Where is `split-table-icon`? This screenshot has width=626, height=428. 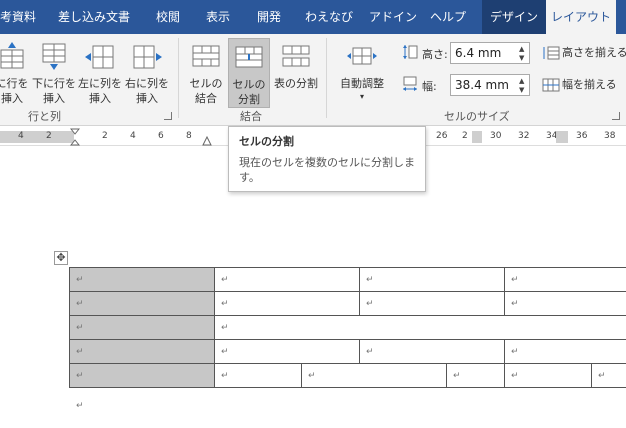 split-table-icon is located at coordinates (296, 56).